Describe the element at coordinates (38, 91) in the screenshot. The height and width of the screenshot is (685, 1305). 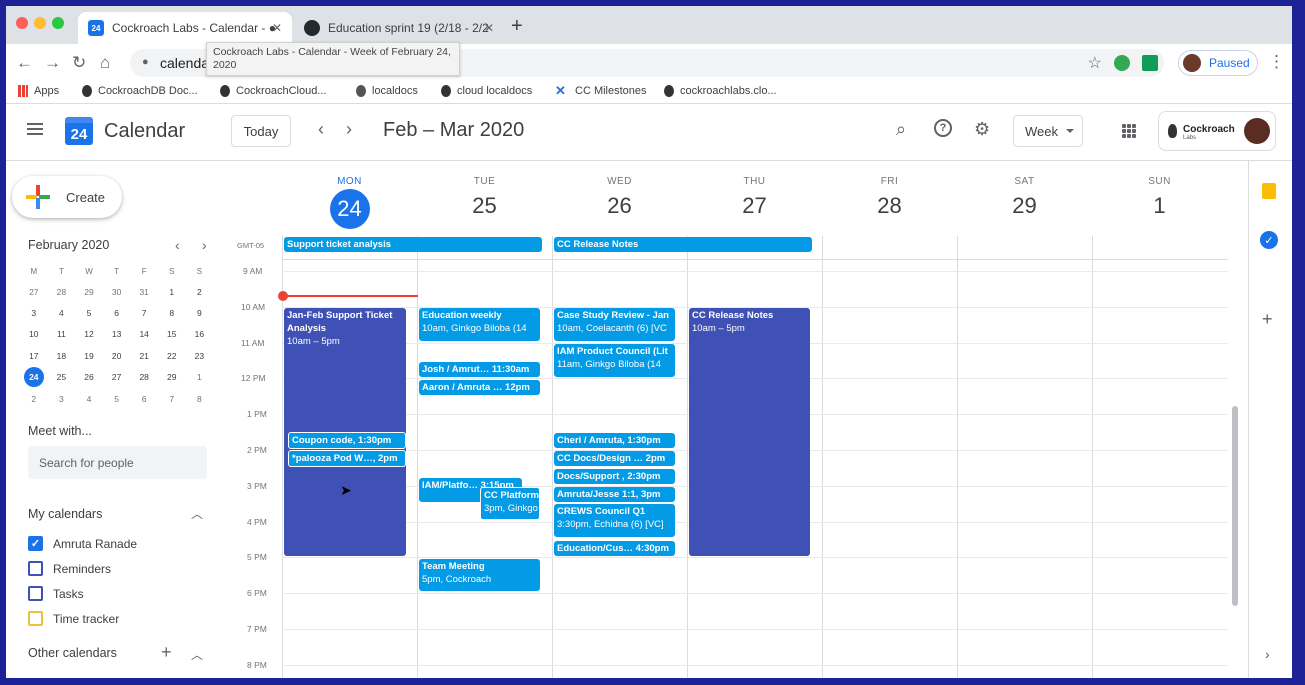
I see `bookmark-apps: Apps` at that location.